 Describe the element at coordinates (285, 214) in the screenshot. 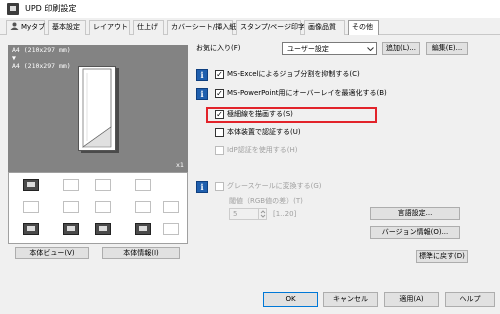

I see `threshold-range: [1..20]` at that location.